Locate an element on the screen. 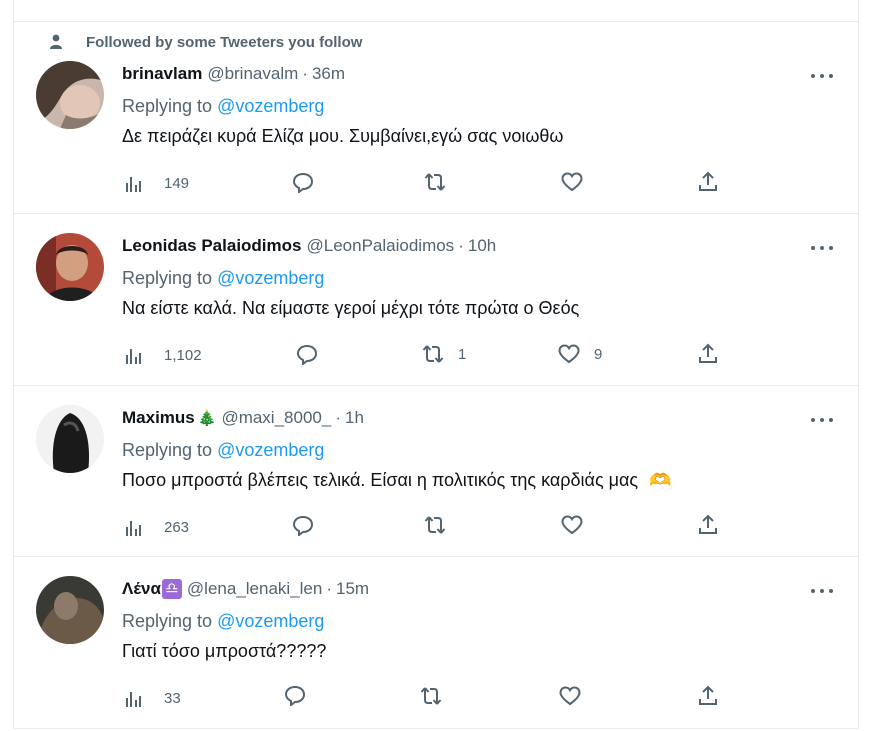 The width and height of the screenshot is (880, 731). display-name: Leonidas Palaiodimos is located at coordinates (212, 246).